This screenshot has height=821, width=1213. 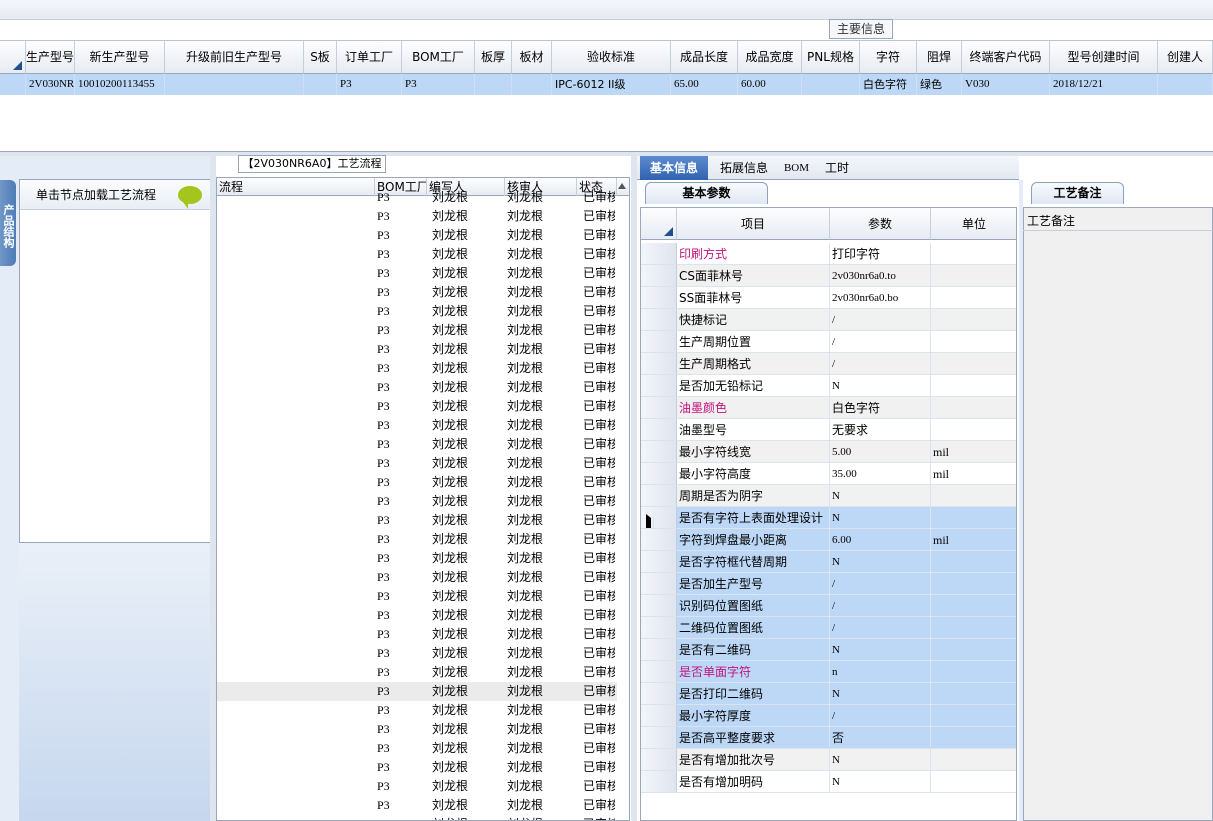 I want to click on grid-cell: V030, so click(x=1006, y=84).